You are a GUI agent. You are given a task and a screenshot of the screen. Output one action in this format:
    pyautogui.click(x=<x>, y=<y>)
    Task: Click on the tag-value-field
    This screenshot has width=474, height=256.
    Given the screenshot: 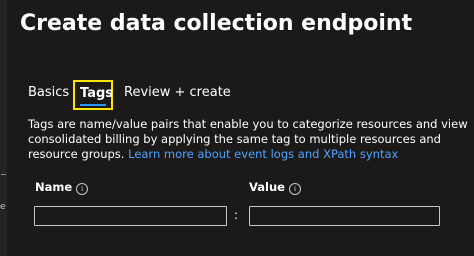 What is the action you would take?
    pyautogui.click(x=344, y=217)
    